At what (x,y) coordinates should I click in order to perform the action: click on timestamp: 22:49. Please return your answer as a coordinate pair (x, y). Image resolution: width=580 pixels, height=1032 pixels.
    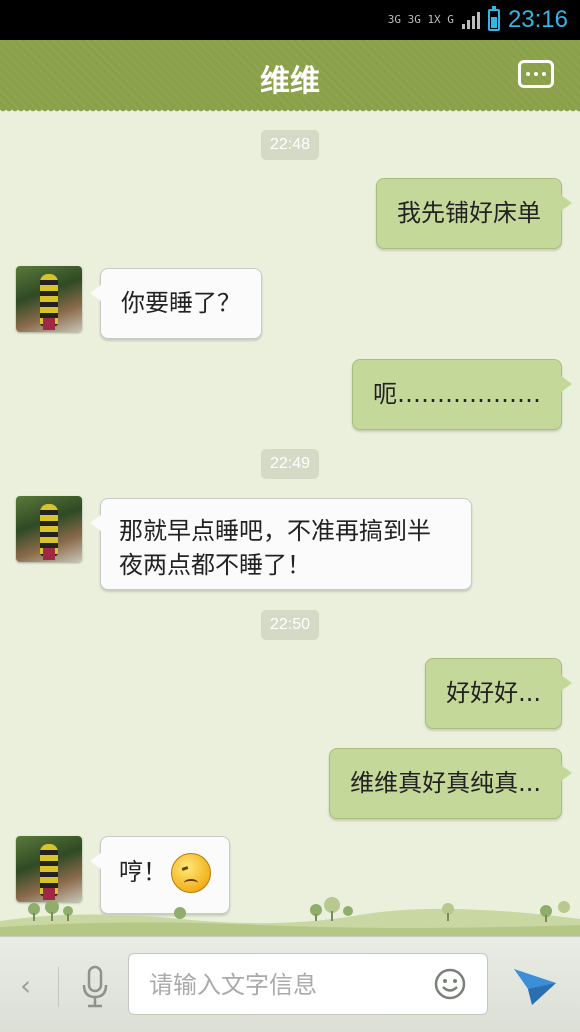
    Looking at the image, I should click on (290, 464).